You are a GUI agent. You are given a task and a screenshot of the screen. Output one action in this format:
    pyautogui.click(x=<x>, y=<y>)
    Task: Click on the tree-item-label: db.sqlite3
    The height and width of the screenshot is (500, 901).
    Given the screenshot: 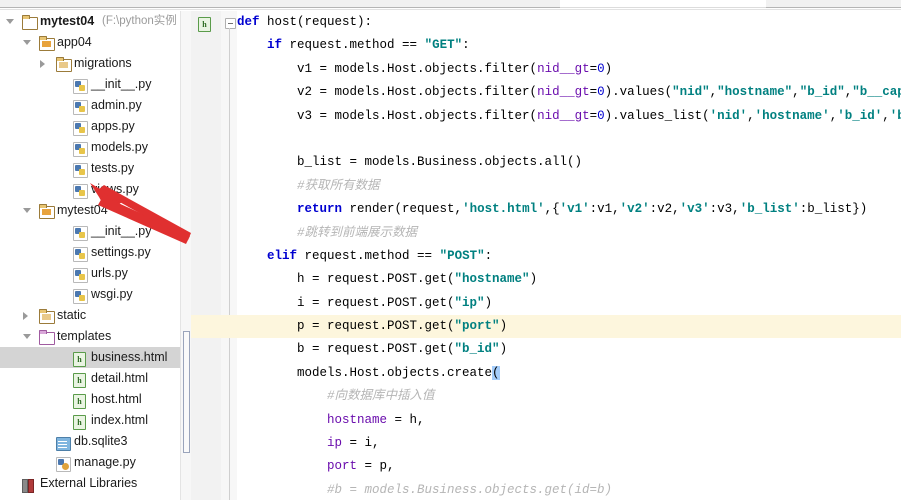 What is the action you would take?
    pyautogui.click(x=101, y=441)
    